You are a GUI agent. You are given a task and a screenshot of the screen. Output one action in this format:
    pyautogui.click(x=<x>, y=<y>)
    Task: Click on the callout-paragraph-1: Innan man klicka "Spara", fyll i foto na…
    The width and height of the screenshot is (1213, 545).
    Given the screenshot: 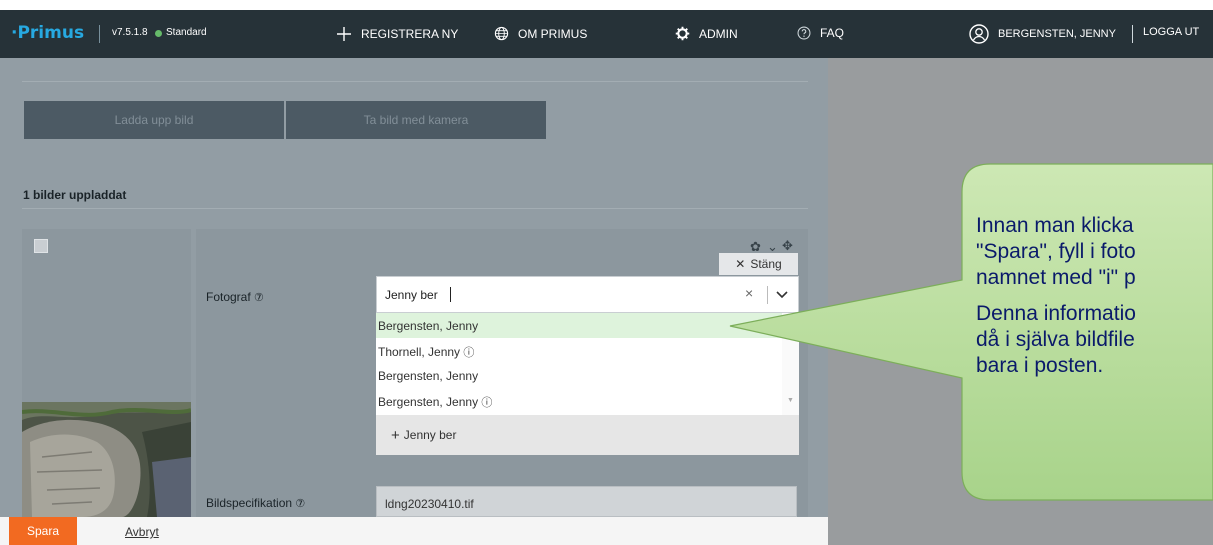 What is the action you would take?
    pyautogui.click(x=1056, y=251)
    